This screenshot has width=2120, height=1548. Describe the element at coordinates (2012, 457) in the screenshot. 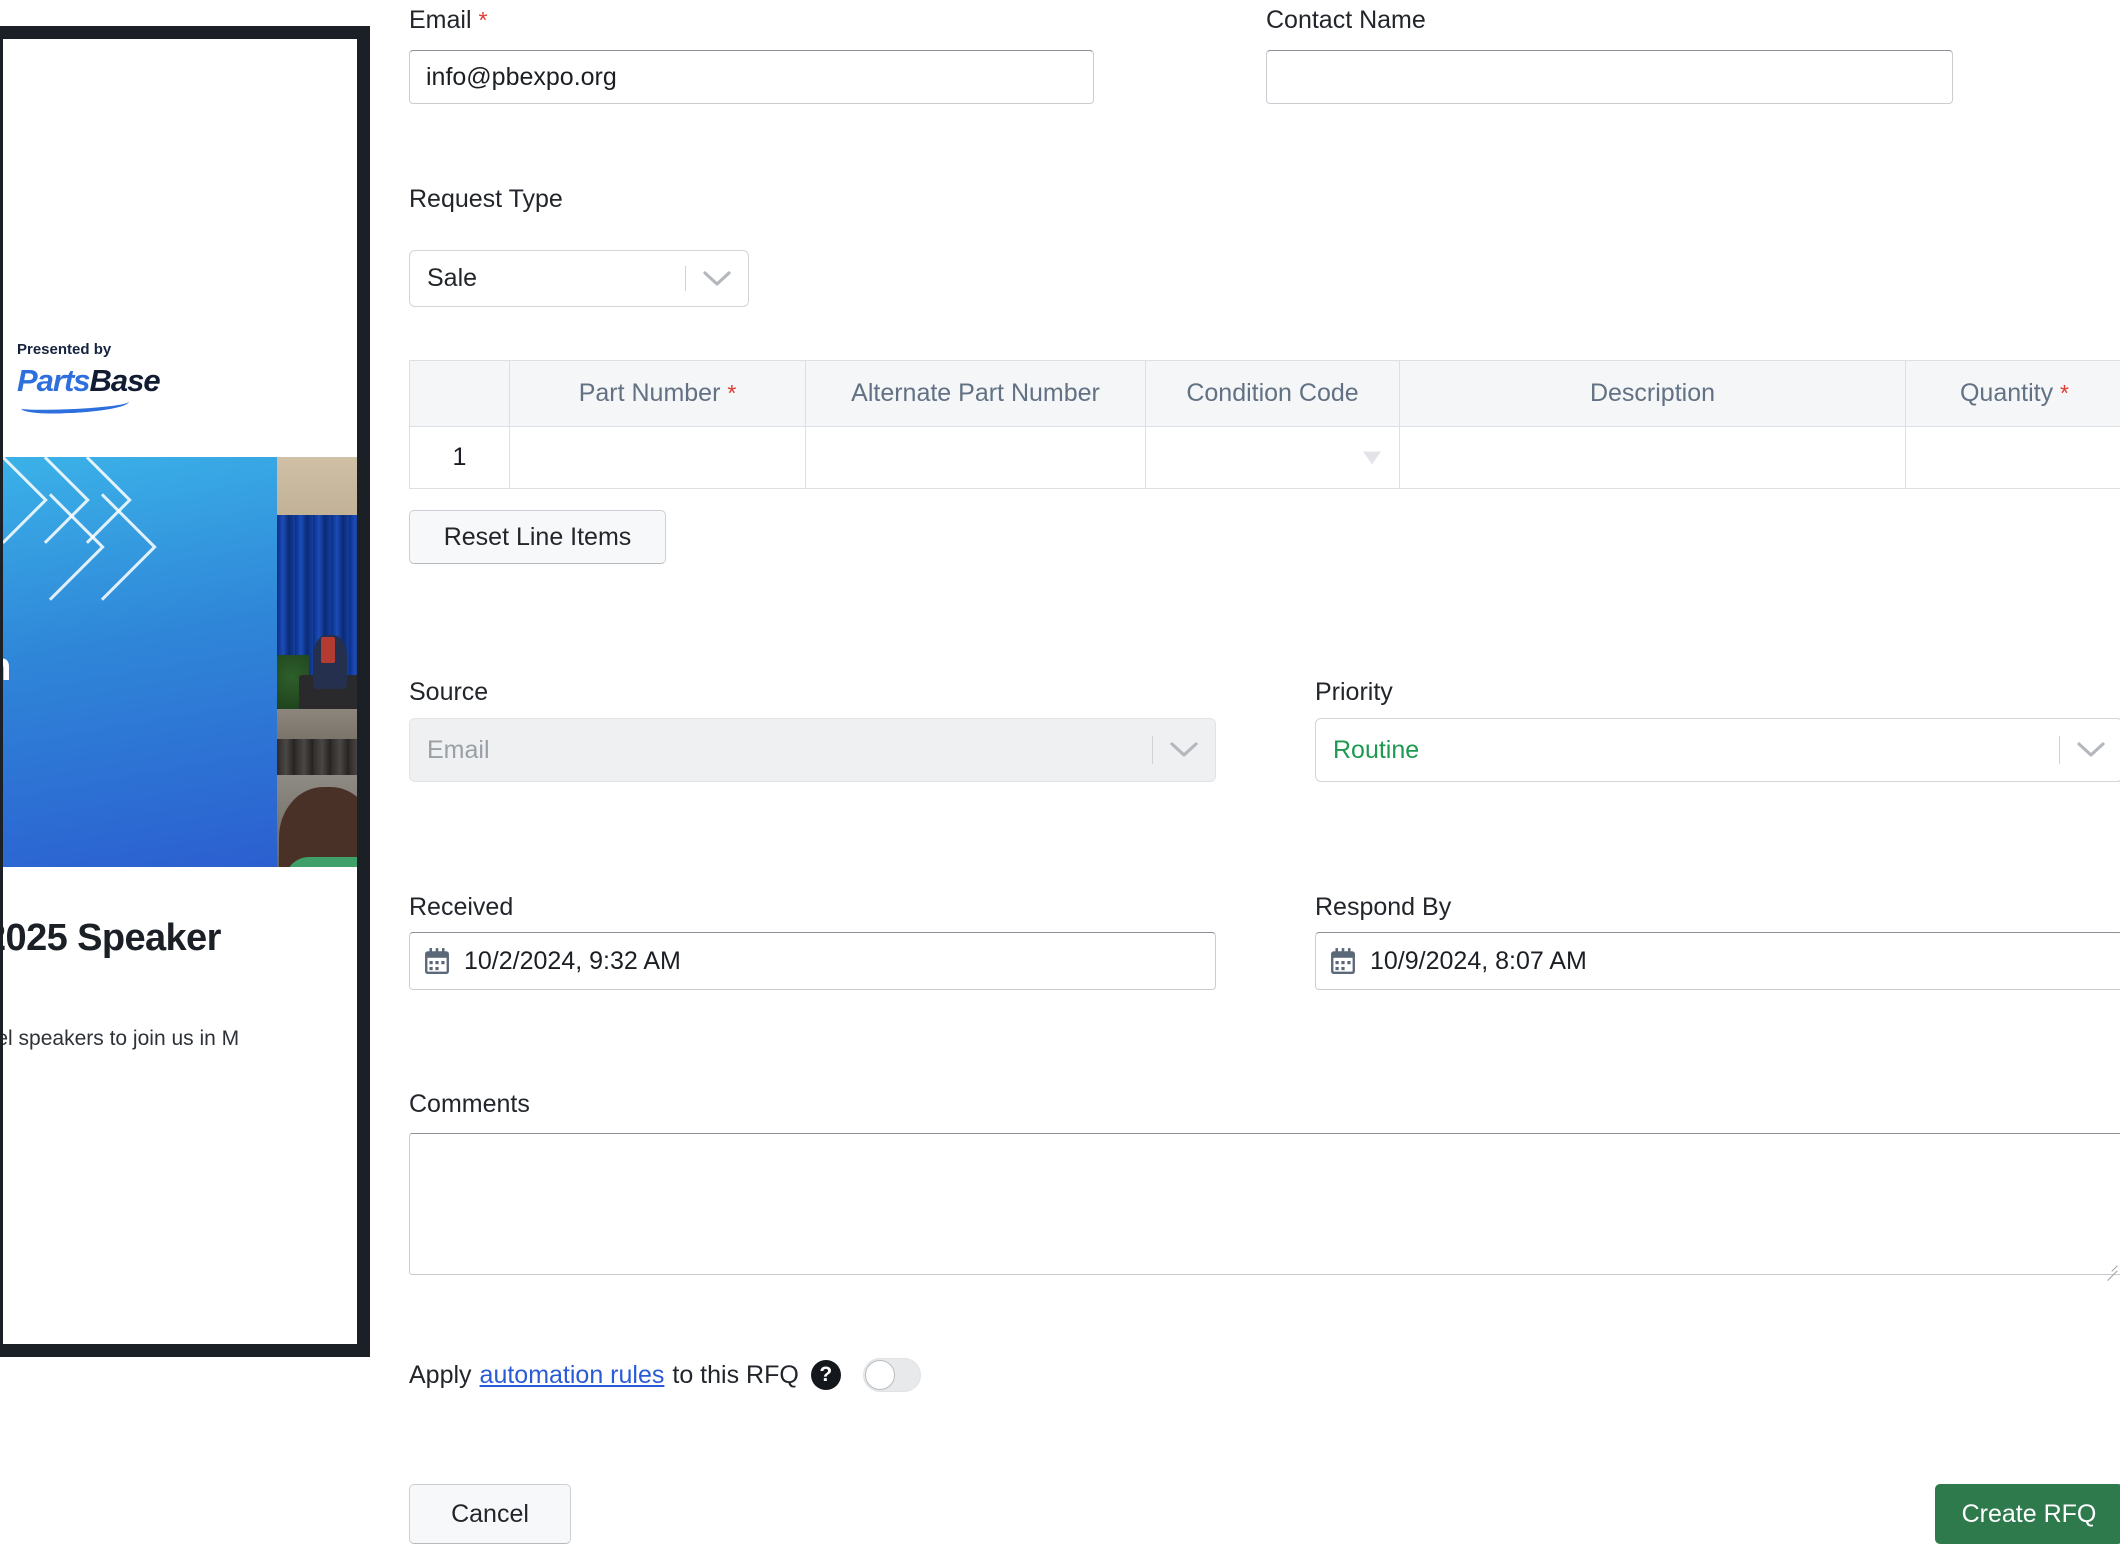

I see `quantity-cell` at that location.